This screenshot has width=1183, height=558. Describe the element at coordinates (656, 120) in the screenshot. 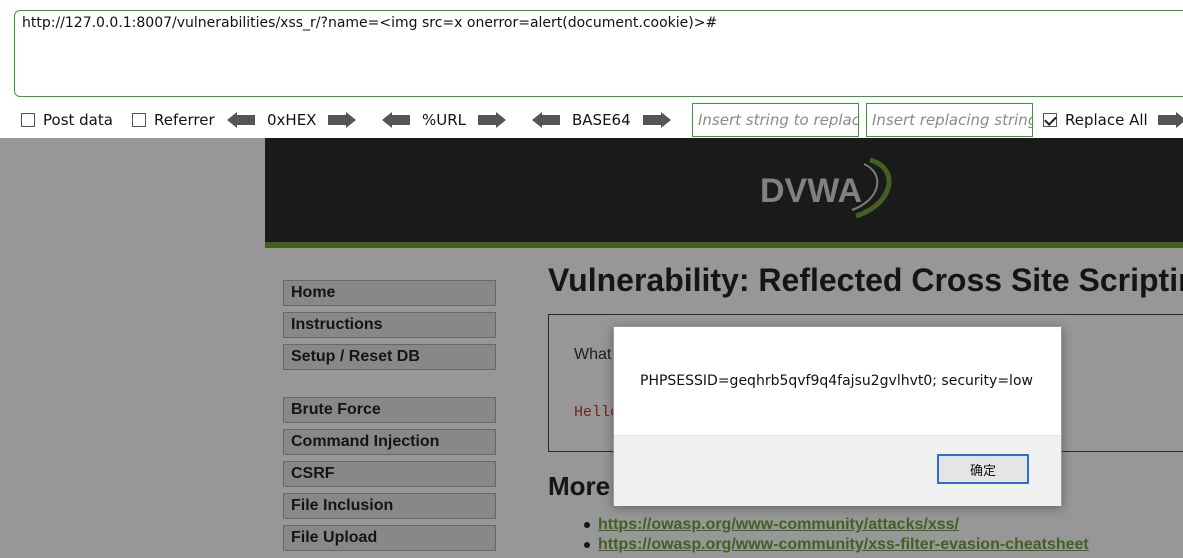

I see `base64-encode-arrow-icon` at that location.